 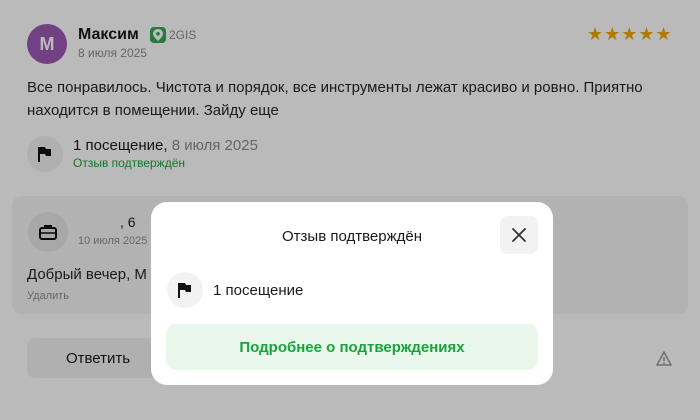 I want to click on close-button, so click(x=519, y=235).